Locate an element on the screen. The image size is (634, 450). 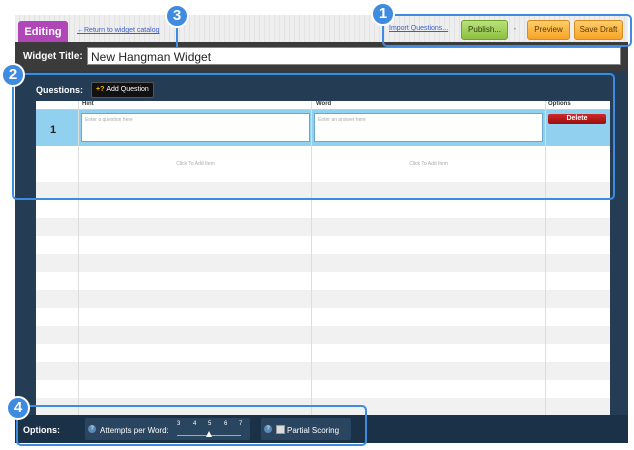
callout-marker-1: 1 is located at coordinates (383, 14).